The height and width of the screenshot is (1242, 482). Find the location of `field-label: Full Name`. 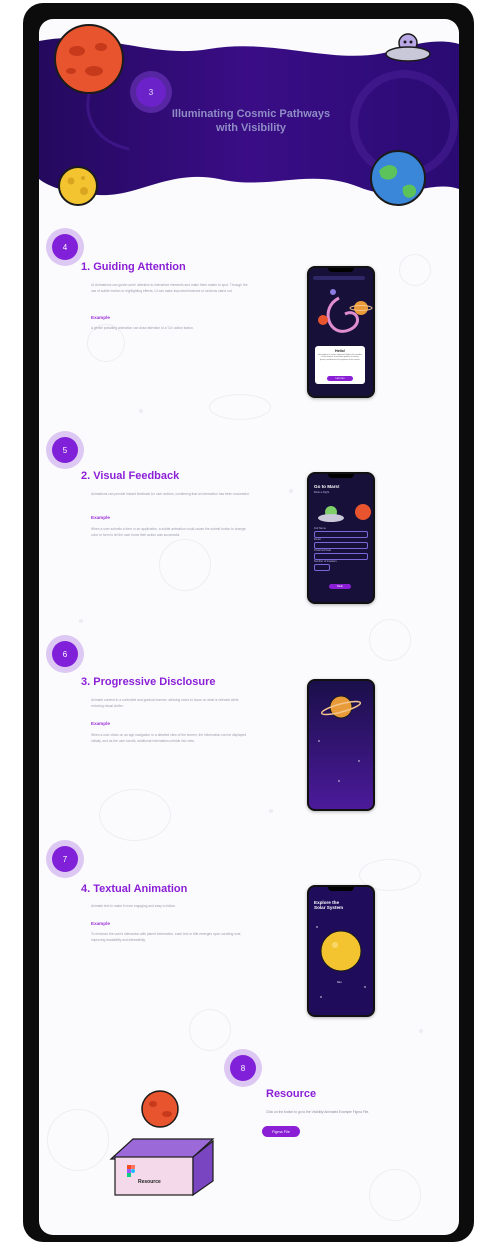

field-label: Full Name is located at coordinates (320, 528).